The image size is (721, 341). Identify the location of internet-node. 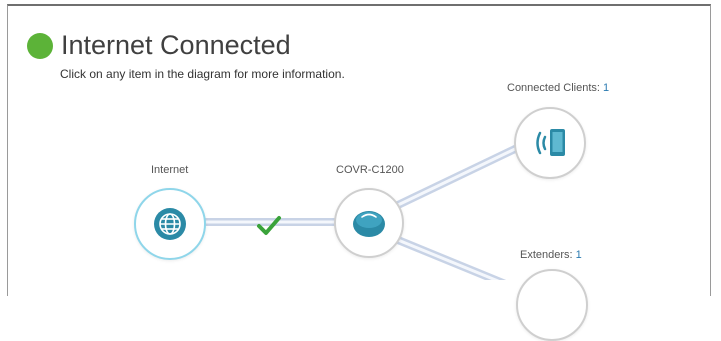
(170, 224).